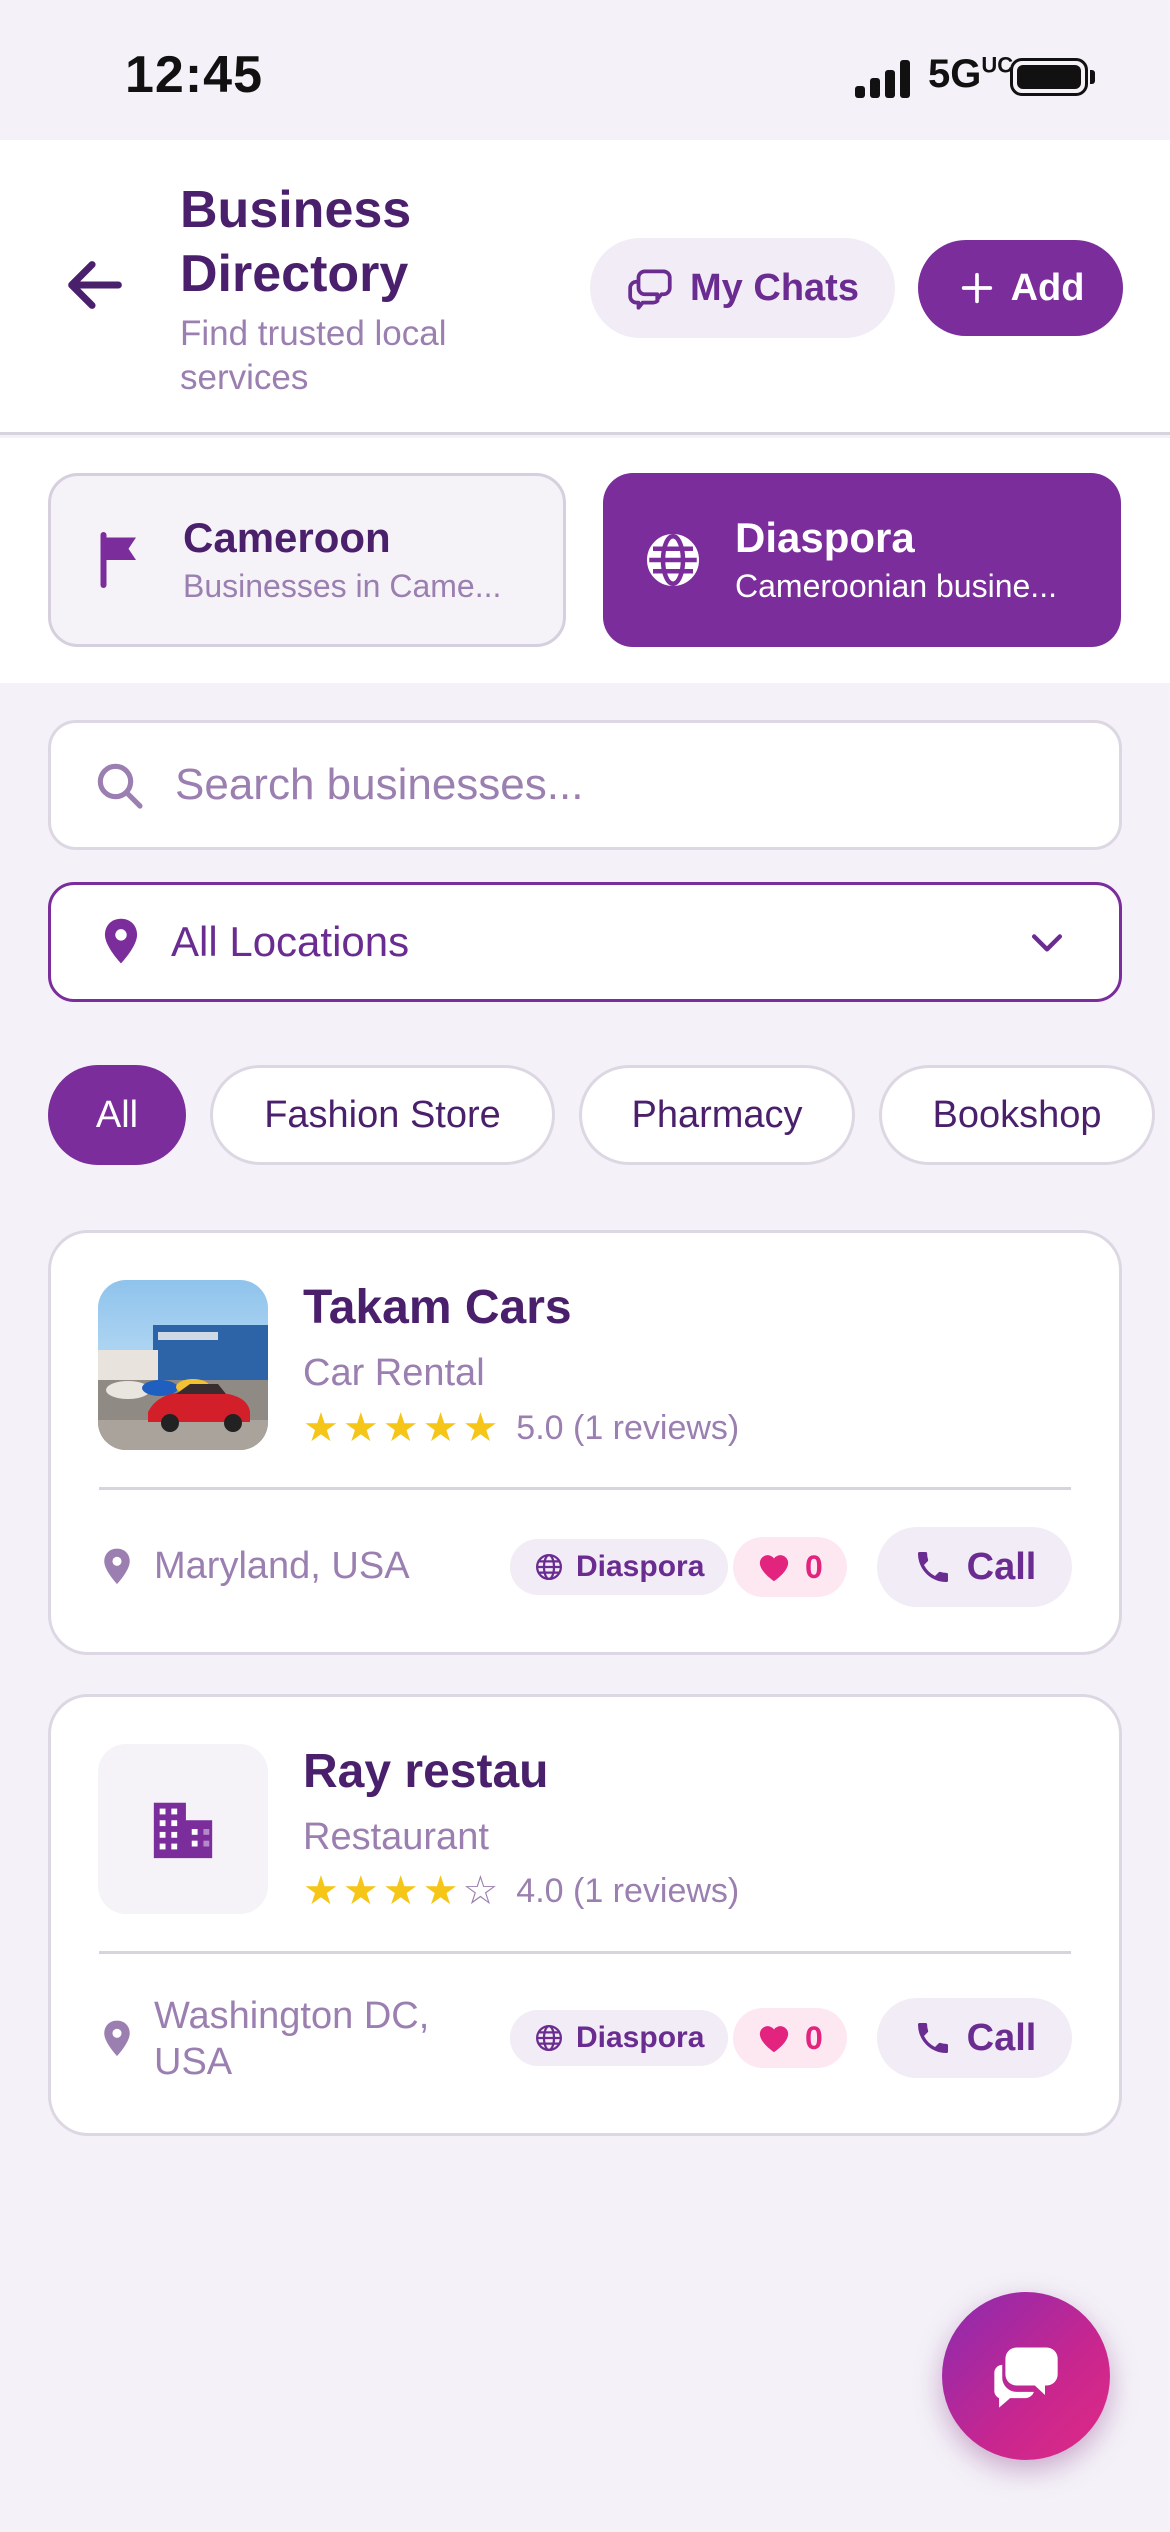  Describe the element at coordinates (774, 287) in the screenshot. I see `my-chats-label: My Chats` at that location.